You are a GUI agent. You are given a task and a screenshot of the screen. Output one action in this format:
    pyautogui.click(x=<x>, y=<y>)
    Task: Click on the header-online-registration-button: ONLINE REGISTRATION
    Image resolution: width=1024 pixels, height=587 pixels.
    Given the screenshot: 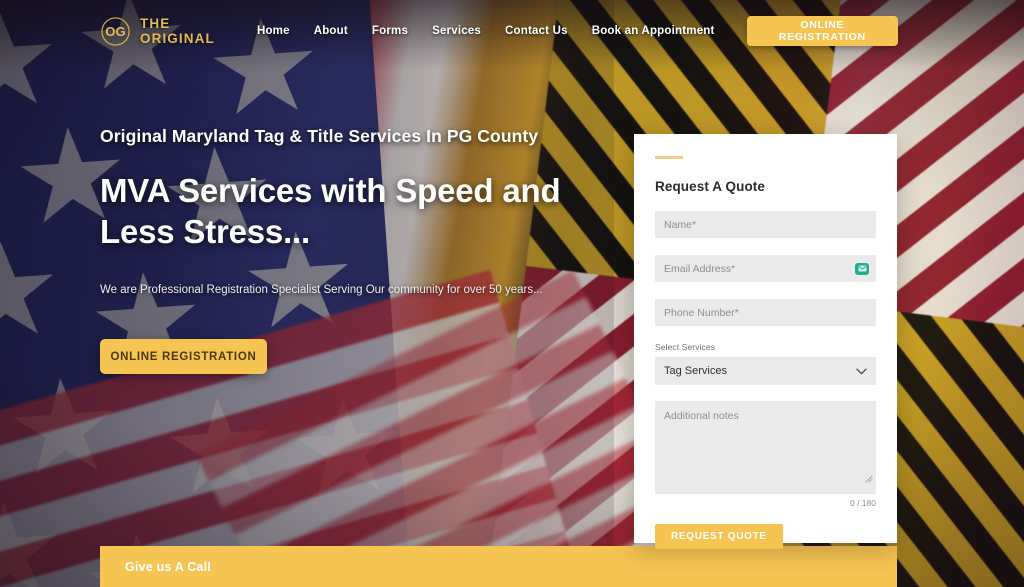 What is the action you would take?
    pyautogui.click(x=822, y=31)
    